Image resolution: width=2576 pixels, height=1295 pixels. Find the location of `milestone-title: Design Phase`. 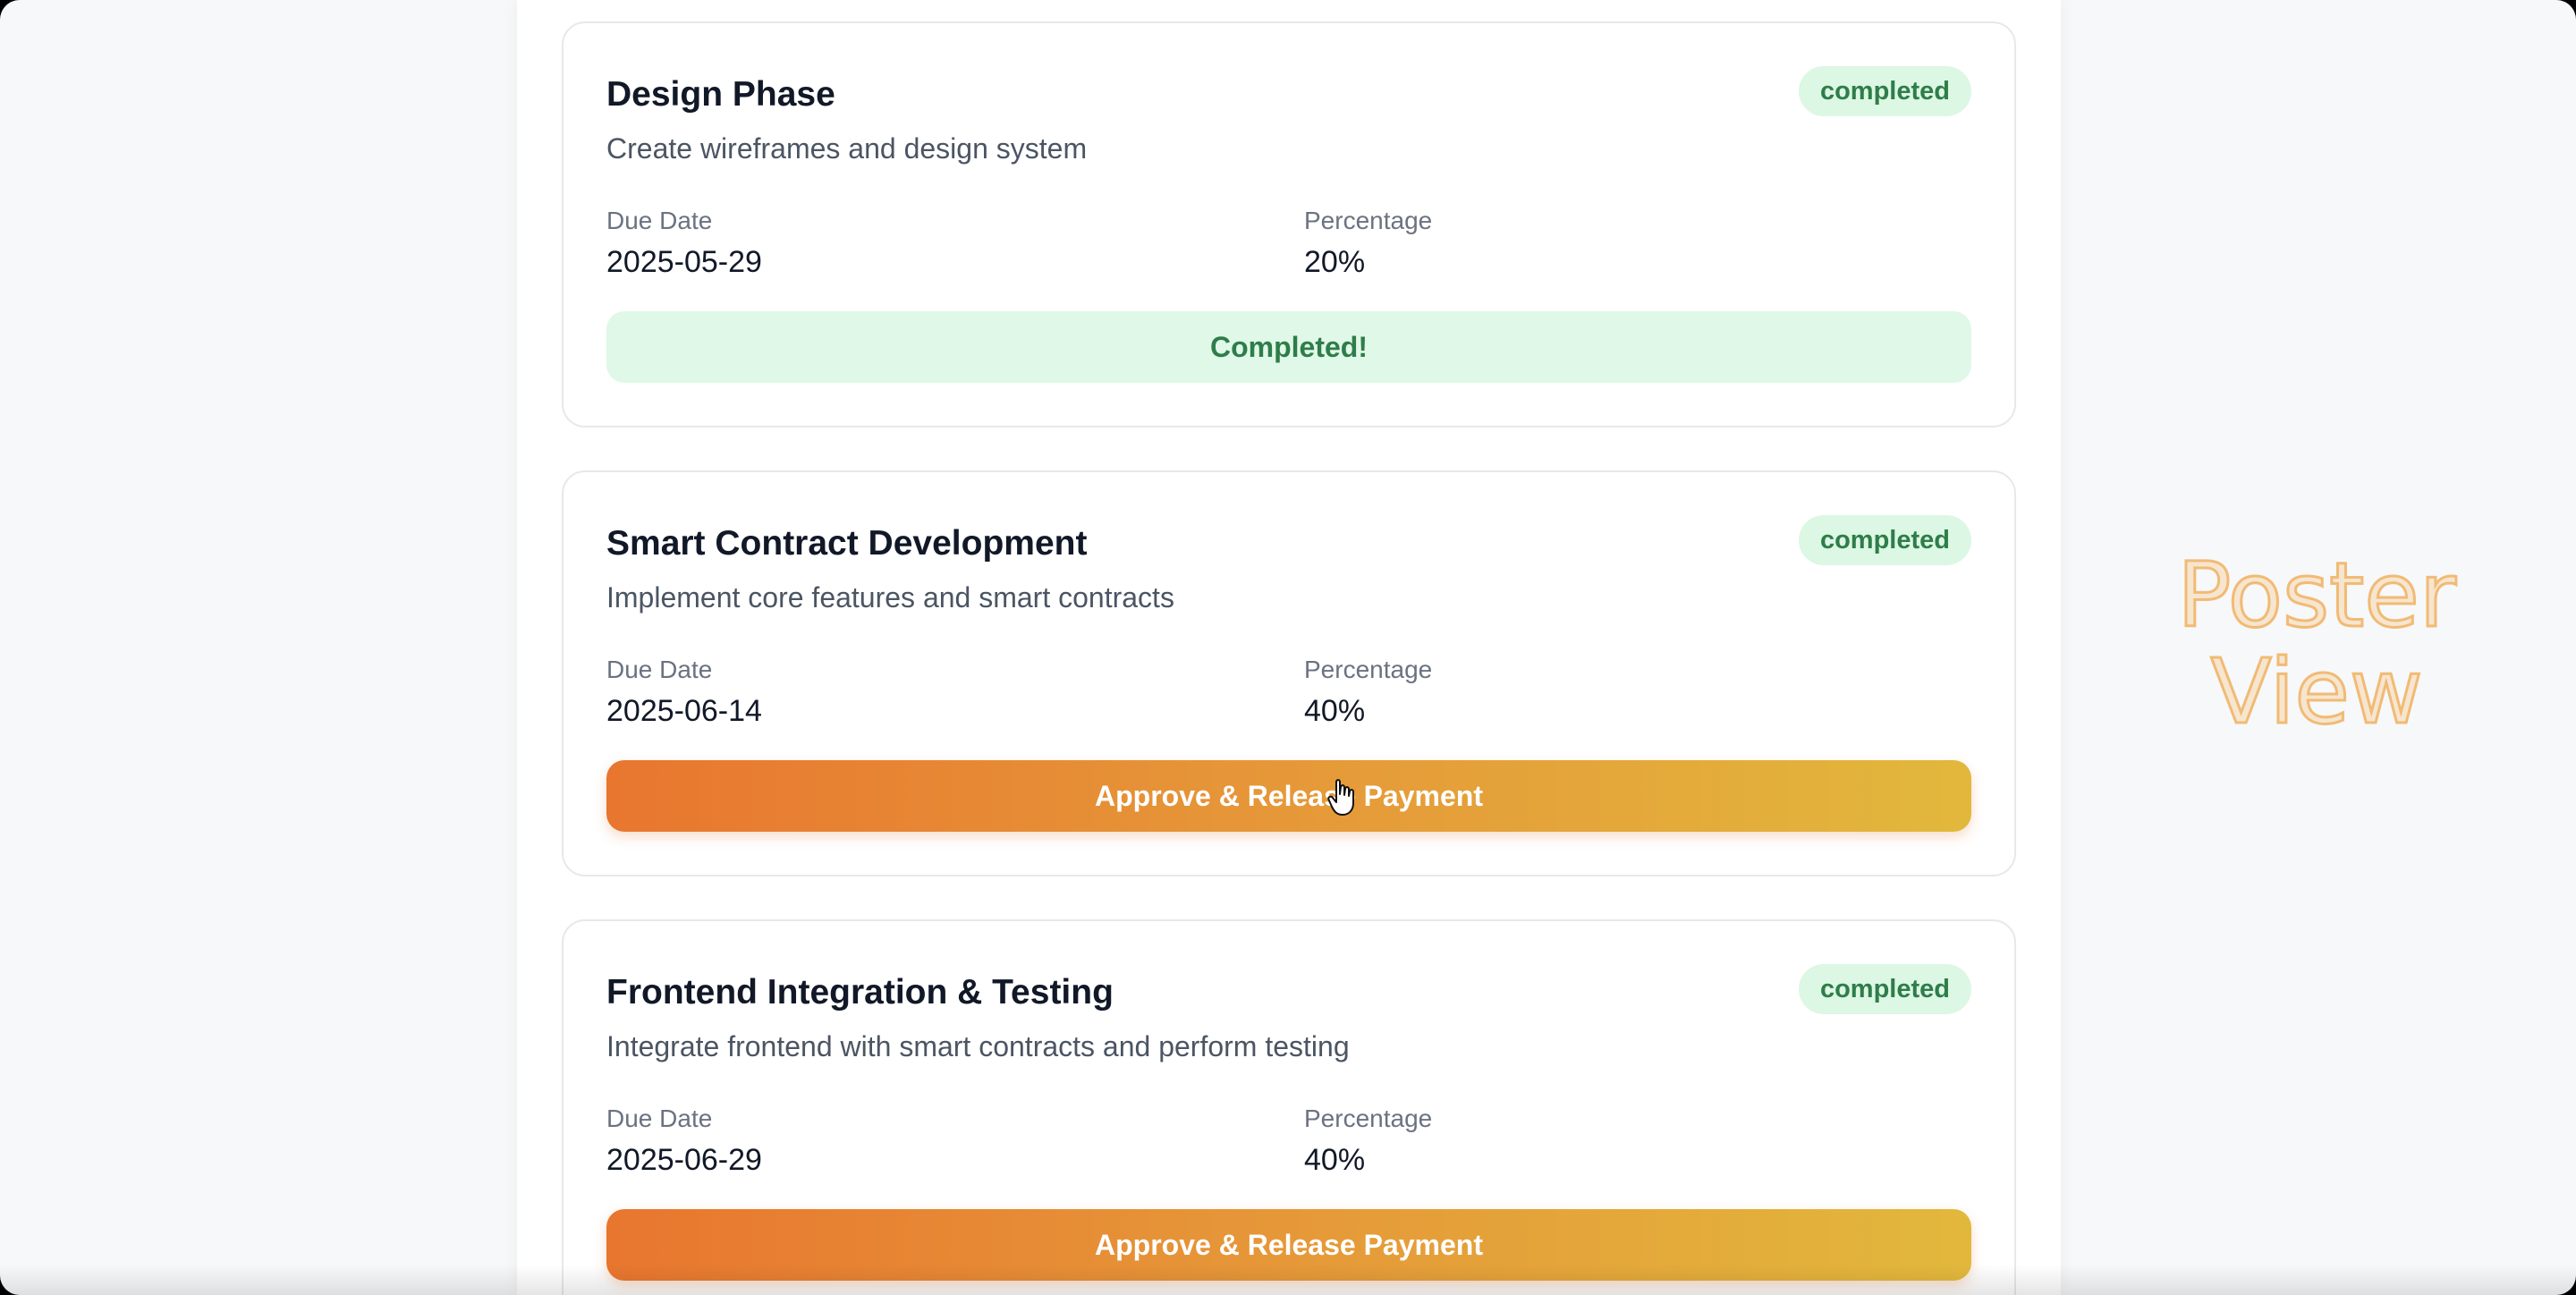

milestone-title: Design Phase is located at coordinates (720, 94).